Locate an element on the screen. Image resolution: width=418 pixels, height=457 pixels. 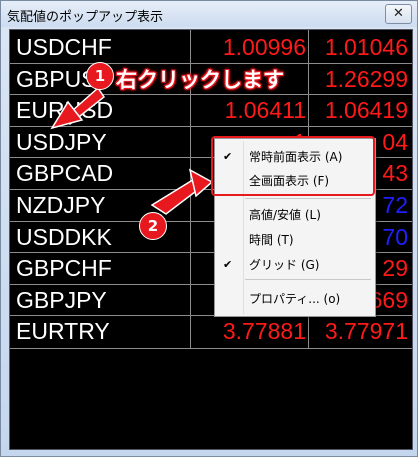
quote-row-eurtry: EURTRY 3.77881 3.77971 is located at coordinates (211, 331).